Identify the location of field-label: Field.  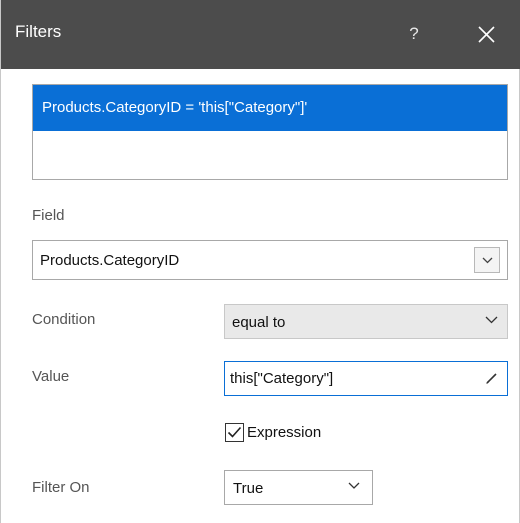
(48, 215).